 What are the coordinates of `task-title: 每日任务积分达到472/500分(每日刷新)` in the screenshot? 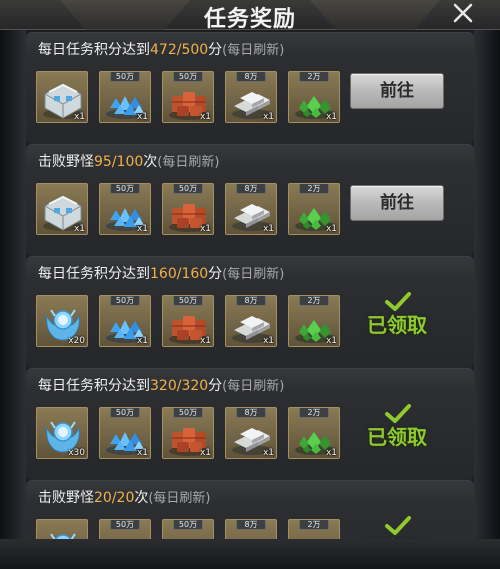 It's located at (161, 49).